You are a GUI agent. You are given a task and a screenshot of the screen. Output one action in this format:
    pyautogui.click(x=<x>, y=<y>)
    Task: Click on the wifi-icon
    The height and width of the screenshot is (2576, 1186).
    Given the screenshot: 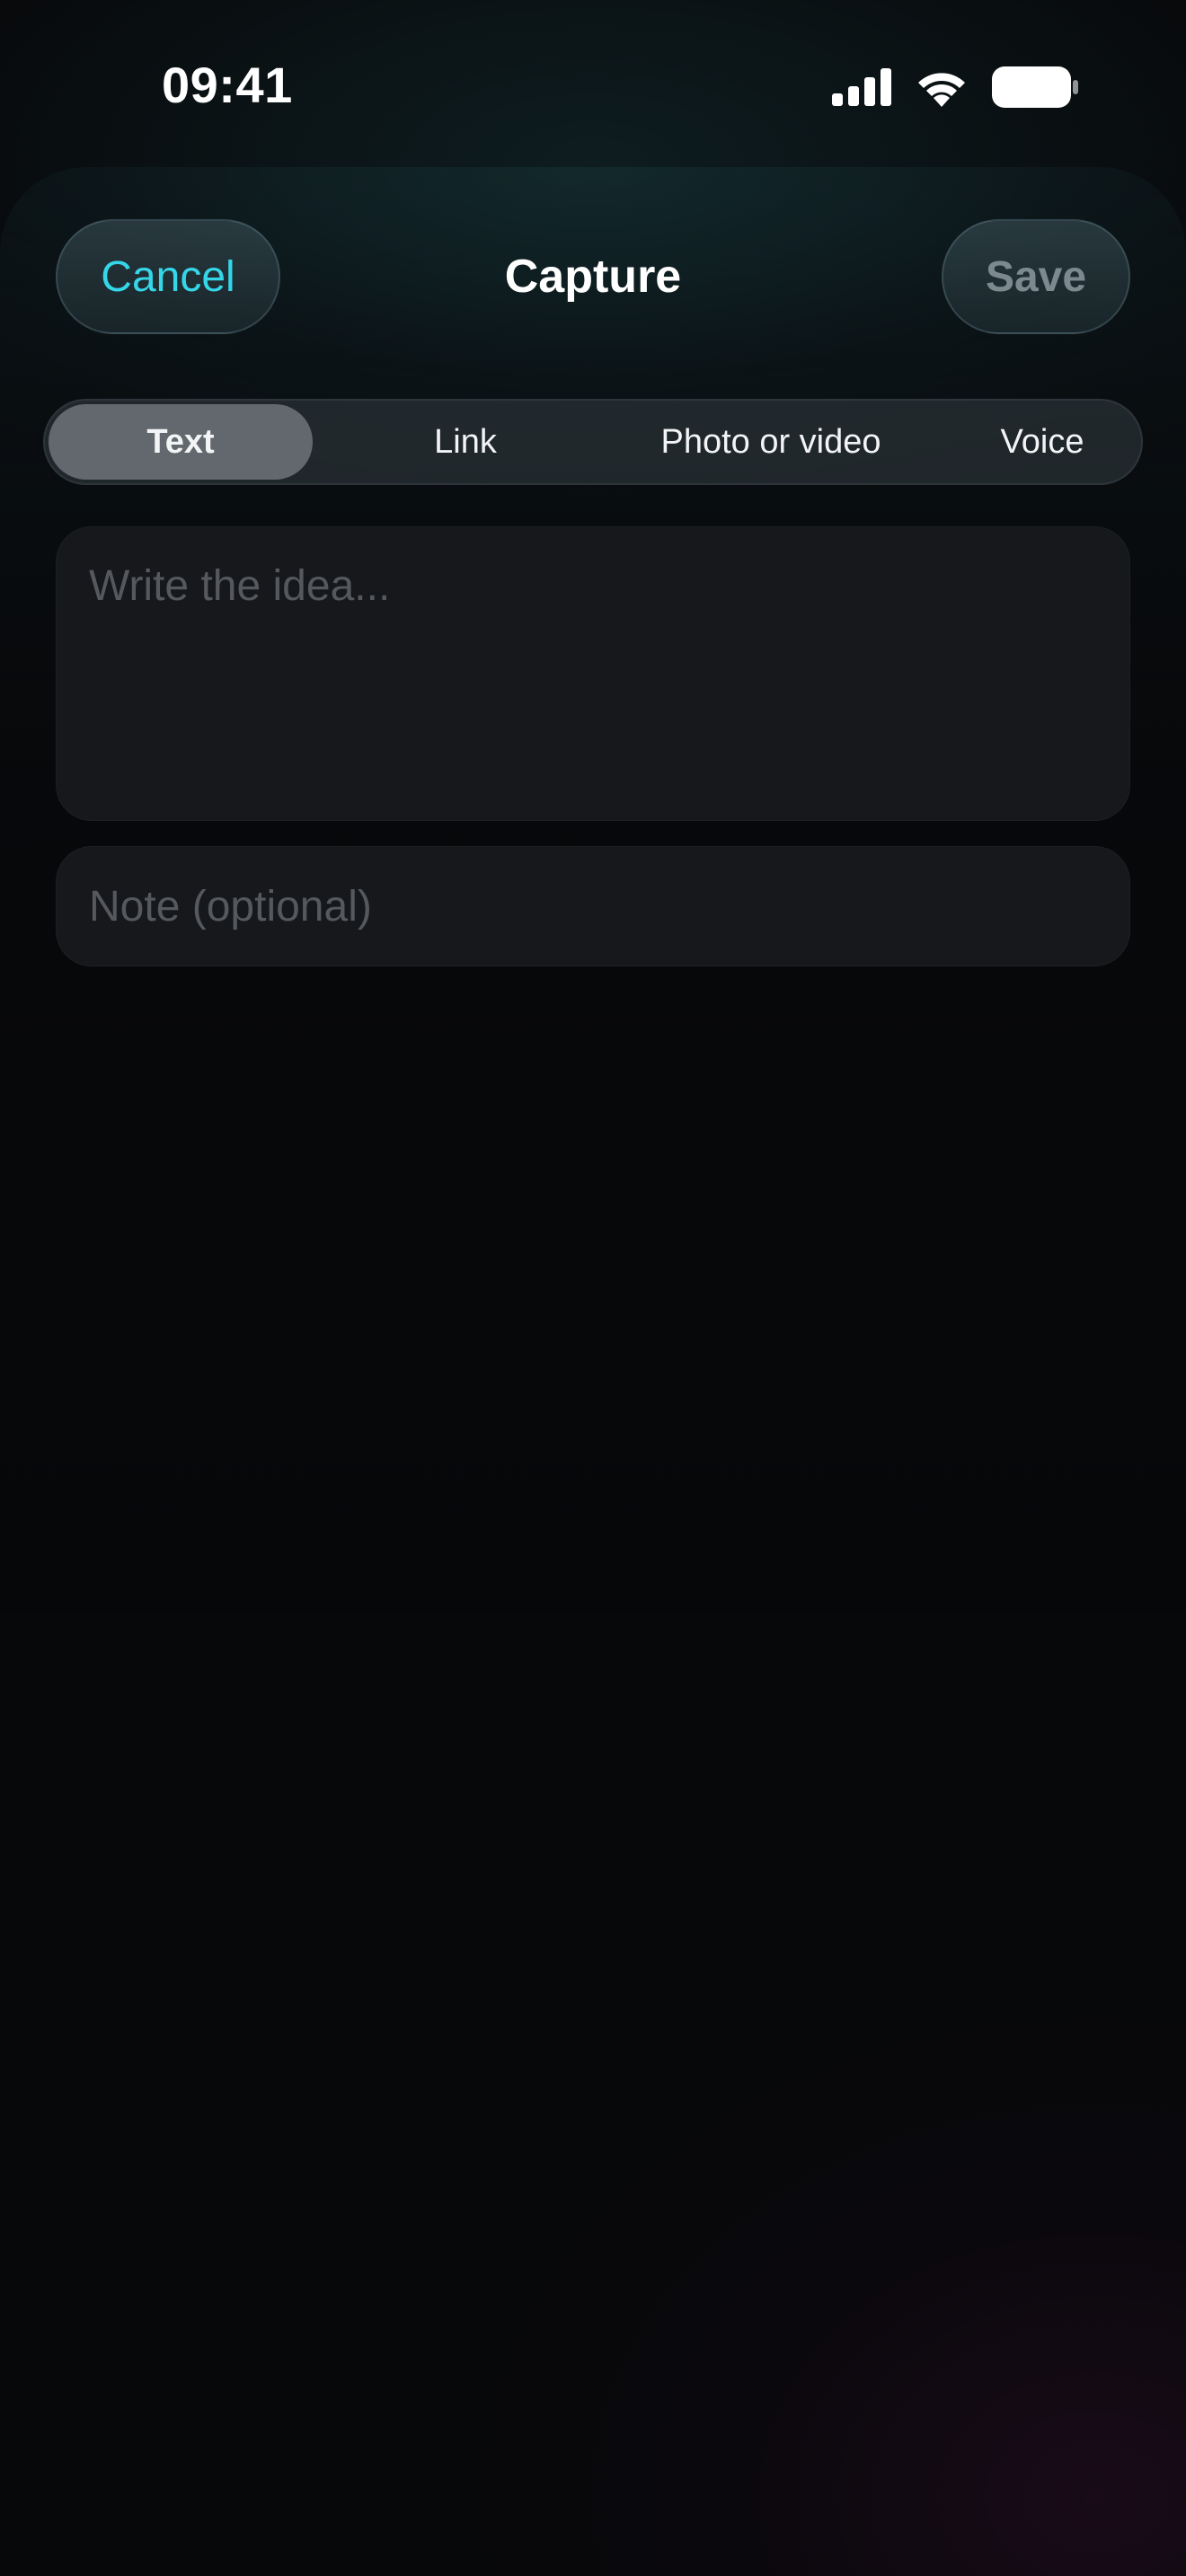 What is the action you would take?
    pyautogui.click(x=942, y=87)
    